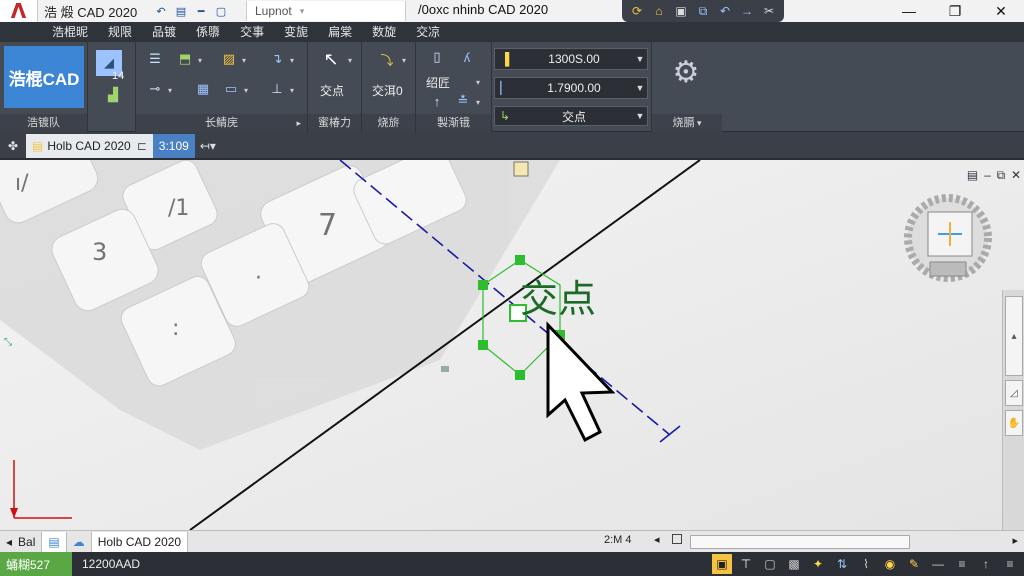 Image resolution: width=1024 pixels, height=576 pixels. What do you see at coordinates (659, 11) in the screenshot?
I see `home-icon: ⌂` at bounding box center [659, 11].